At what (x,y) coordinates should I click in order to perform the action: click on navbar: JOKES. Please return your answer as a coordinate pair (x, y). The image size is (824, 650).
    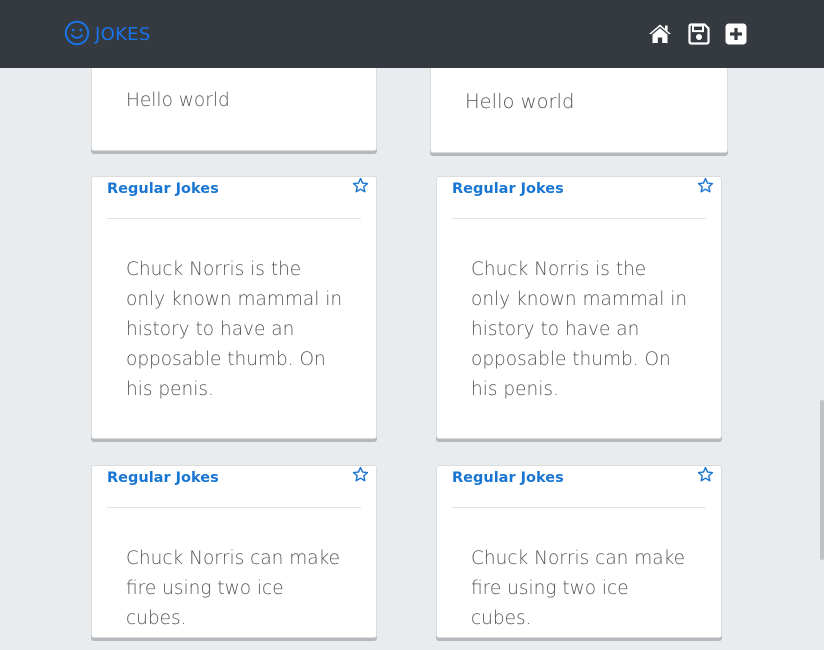
    Looking at the image, I should click on (412, 34).